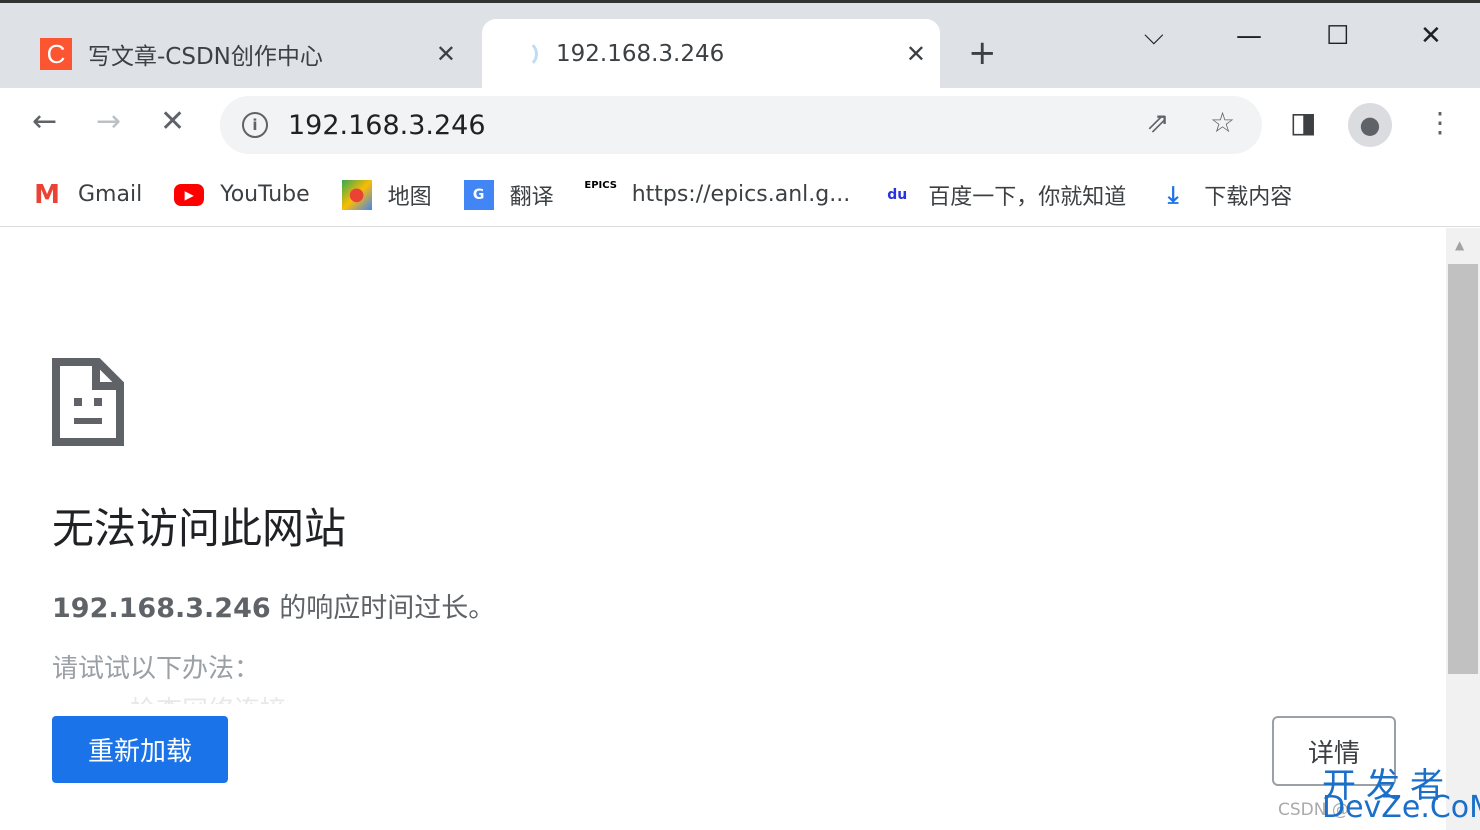  What do you see at coordinates (1249, 36) in the screenshot?
I see `minimize-button: —` at bounding box center [1249, 36].